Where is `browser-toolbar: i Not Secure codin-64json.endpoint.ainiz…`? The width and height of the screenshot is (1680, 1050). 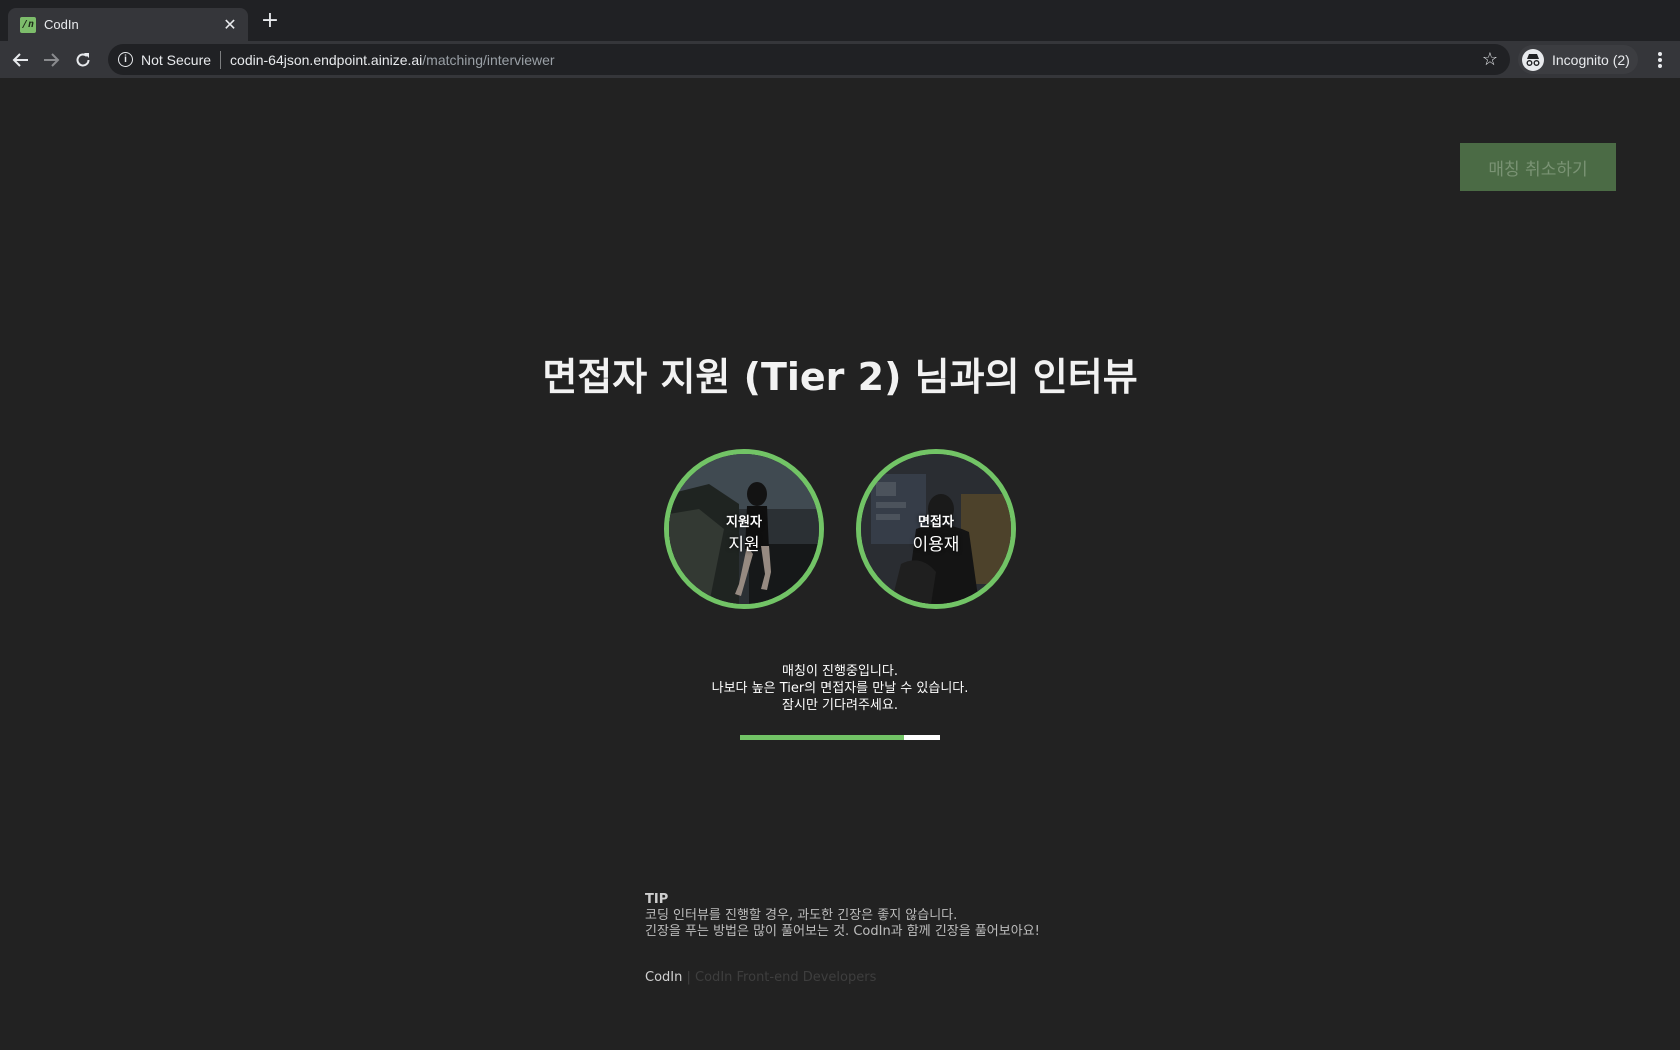 browser-toolbar: i Not Secure codin-64json.endpoint.ainiz… is located at coordinates (840, 59).